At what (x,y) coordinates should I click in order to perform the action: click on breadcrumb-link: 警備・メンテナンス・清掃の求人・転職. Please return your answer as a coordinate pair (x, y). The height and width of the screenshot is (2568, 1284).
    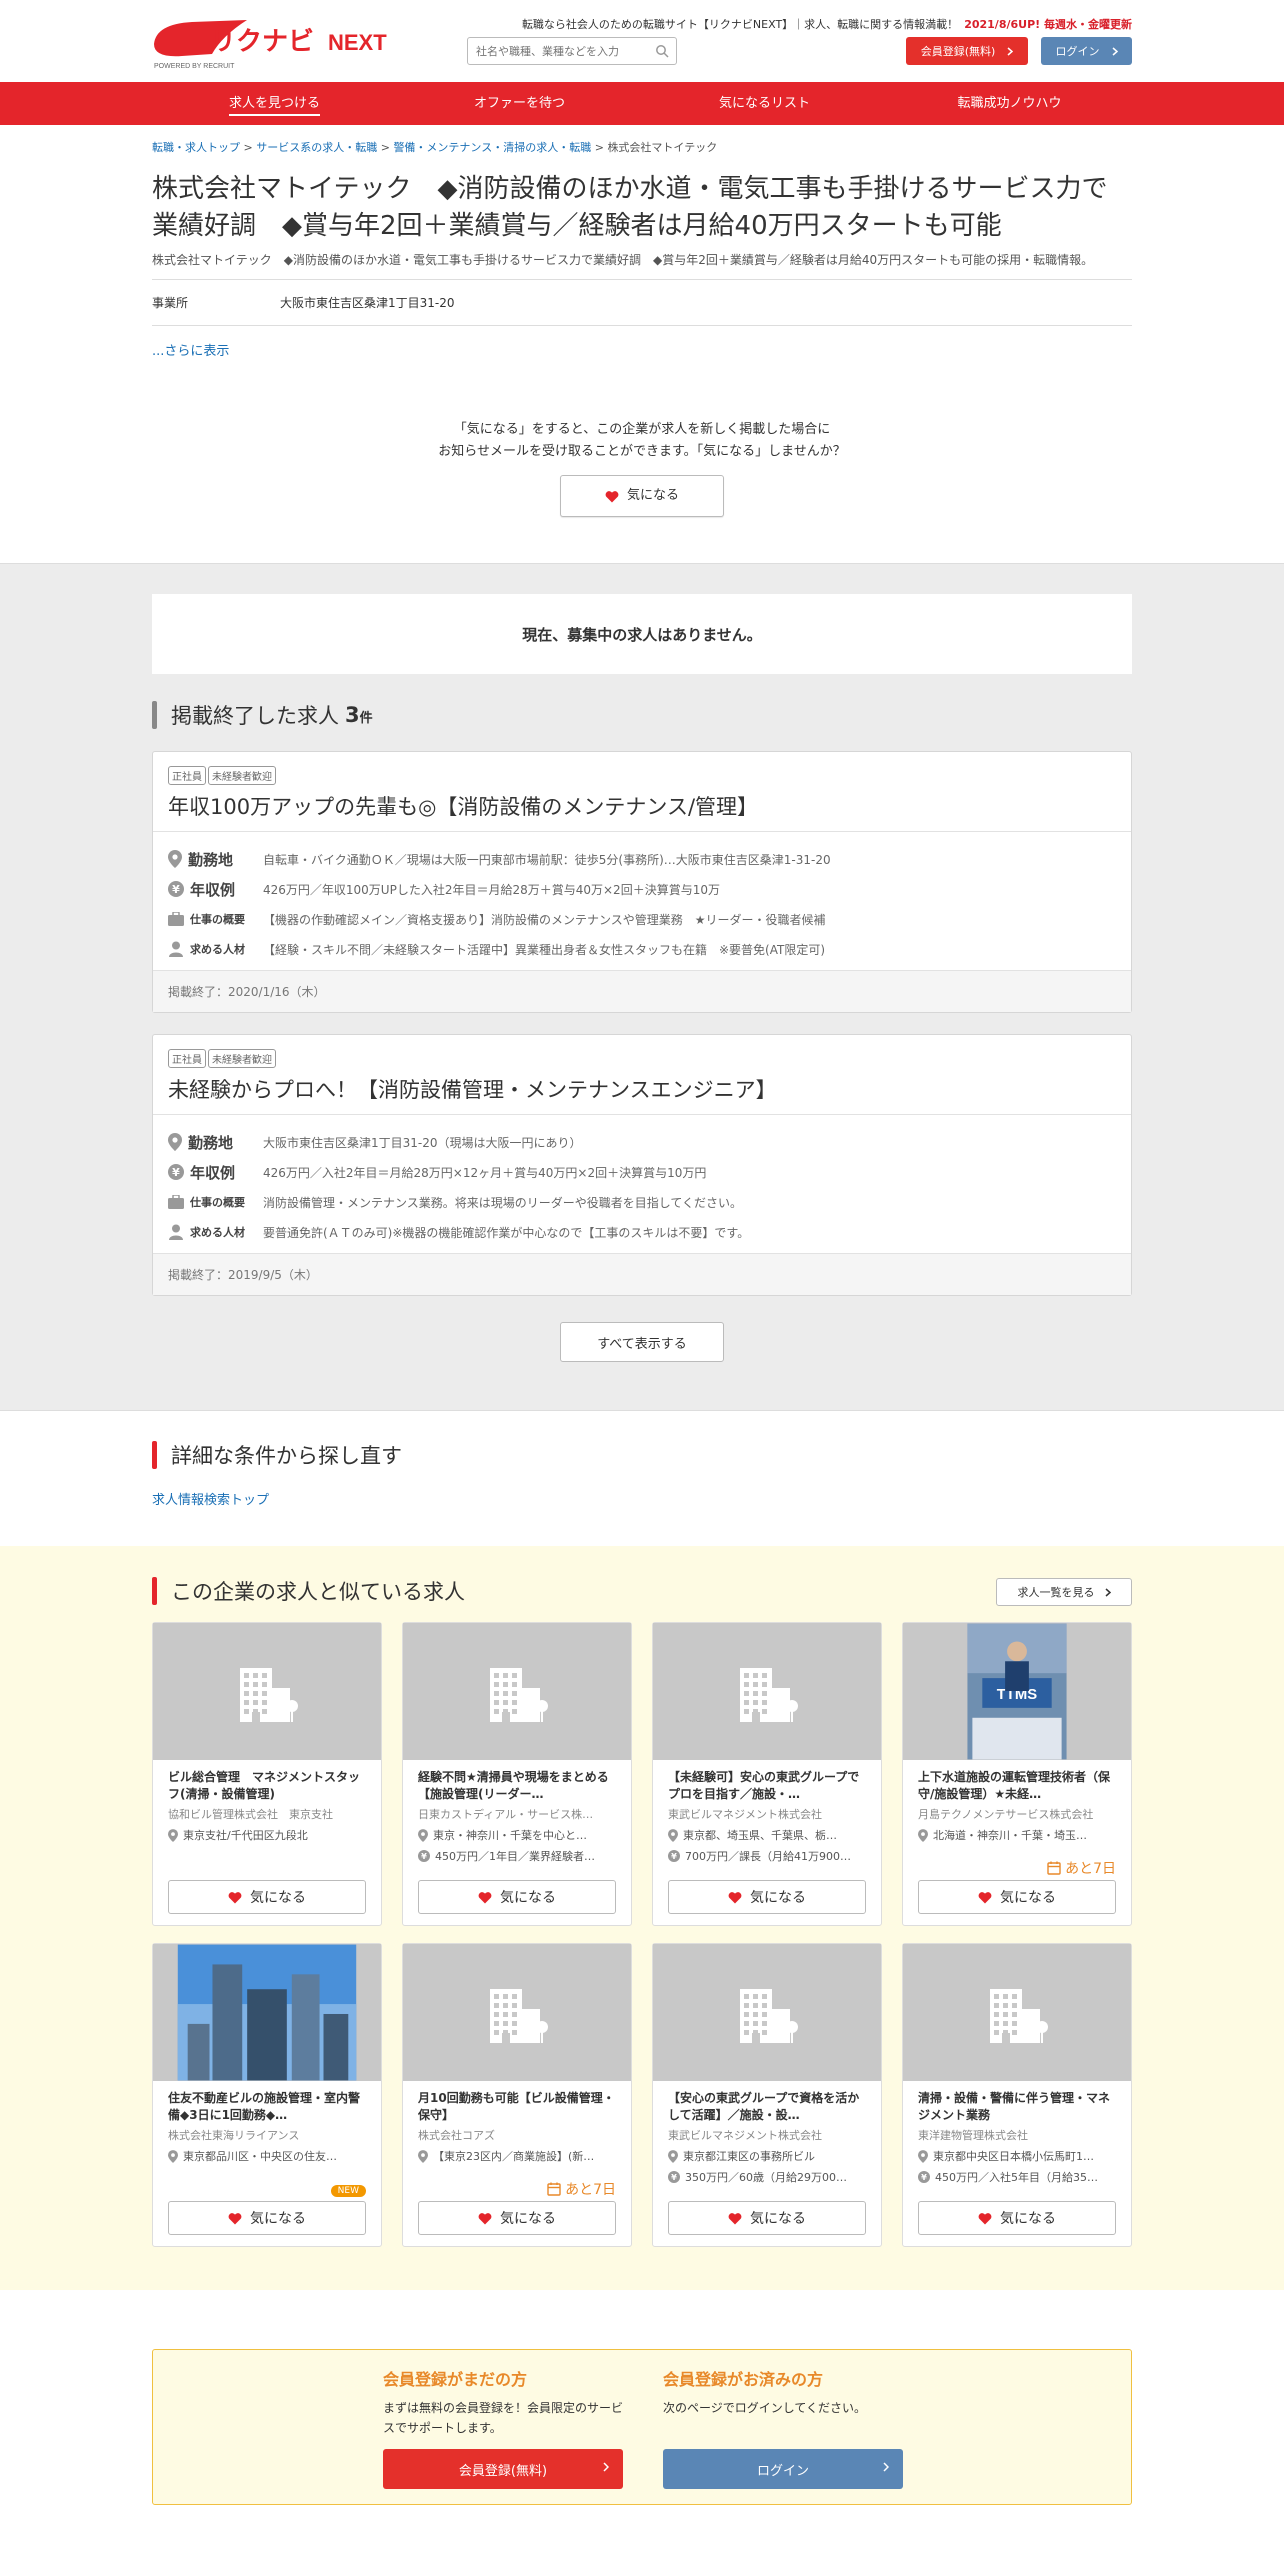
    Looking at the image, I should click on (492, 147).